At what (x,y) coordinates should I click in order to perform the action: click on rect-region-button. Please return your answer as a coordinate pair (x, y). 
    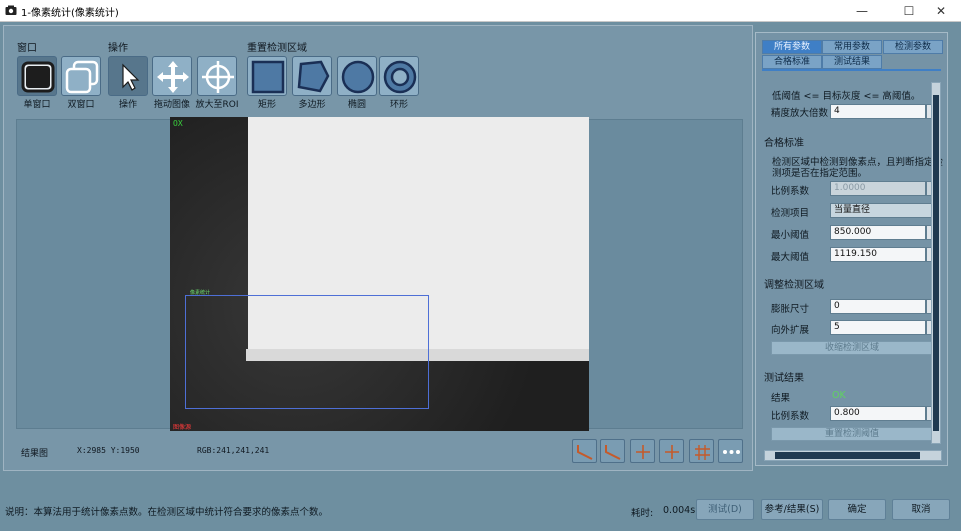
    Looking at the image, I should click on (267, 76).